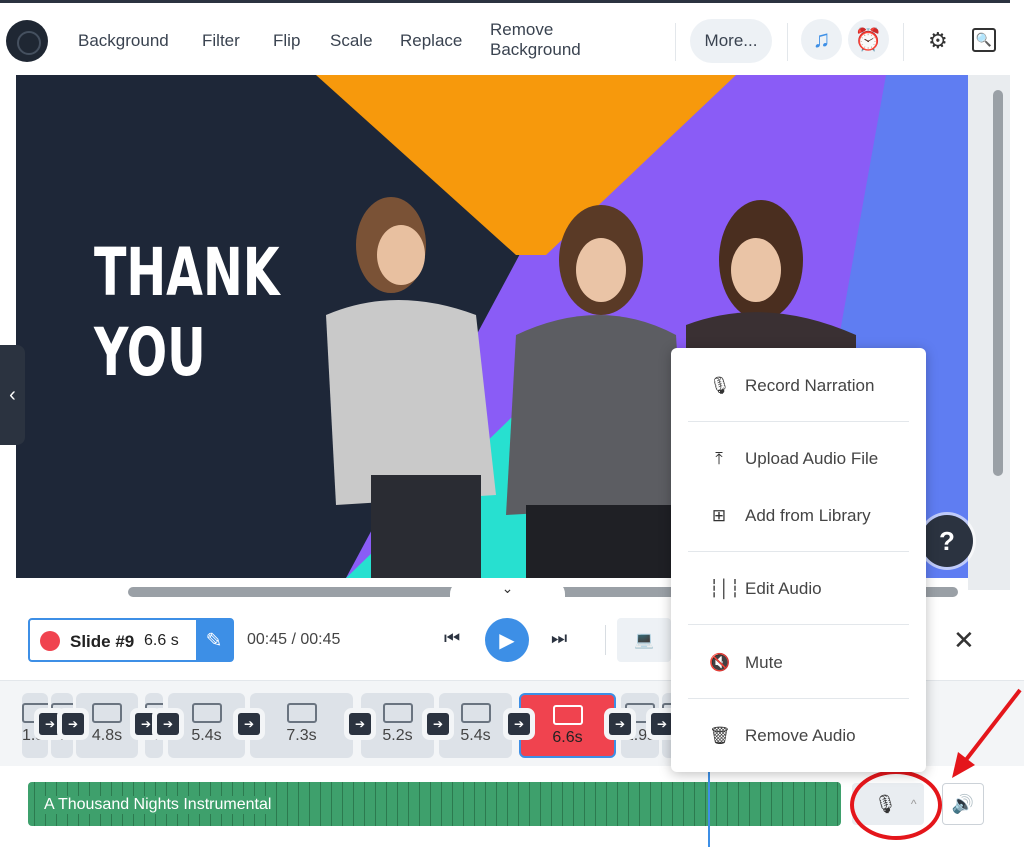  Describe the element at coordinates (123, 41) in the screenshot. I see `background-button: Background` at that location.